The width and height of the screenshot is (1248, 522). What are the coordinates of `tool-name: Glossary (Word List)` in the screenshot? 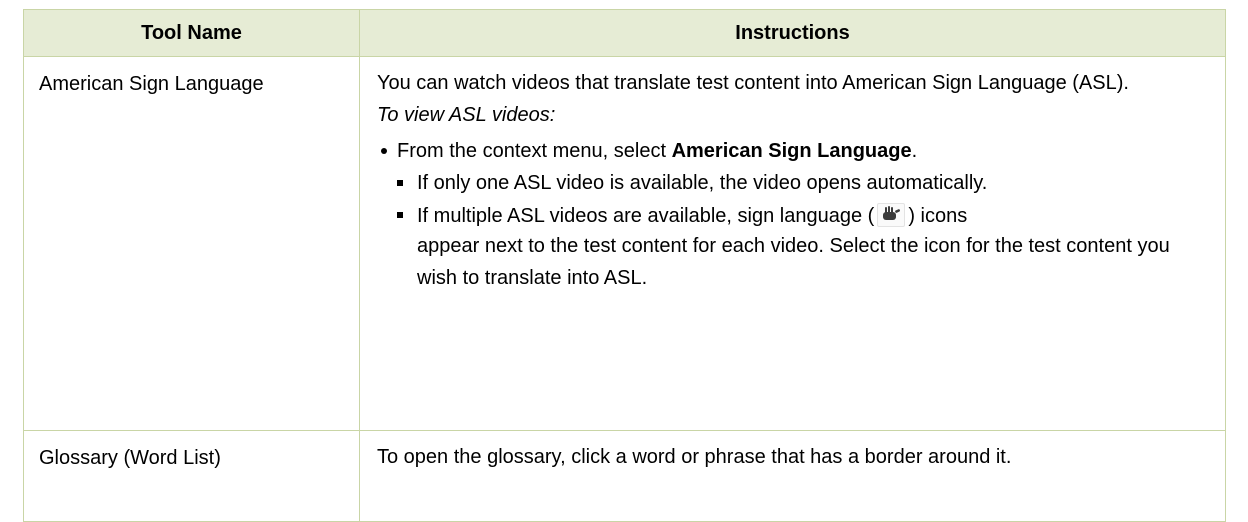 It's located at (130, 458).